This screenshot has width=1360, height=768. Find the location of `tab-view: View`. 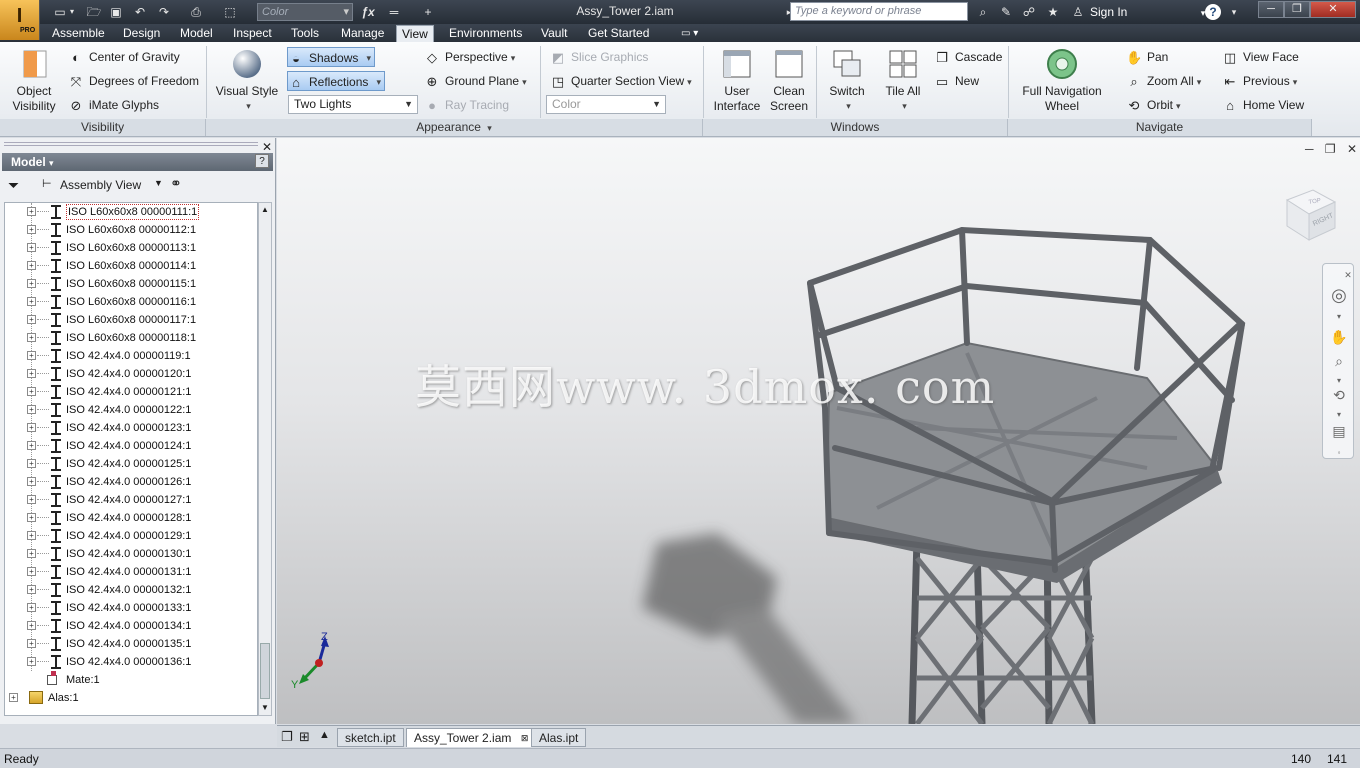

tab-view: View is located at coordinates (415, 33).